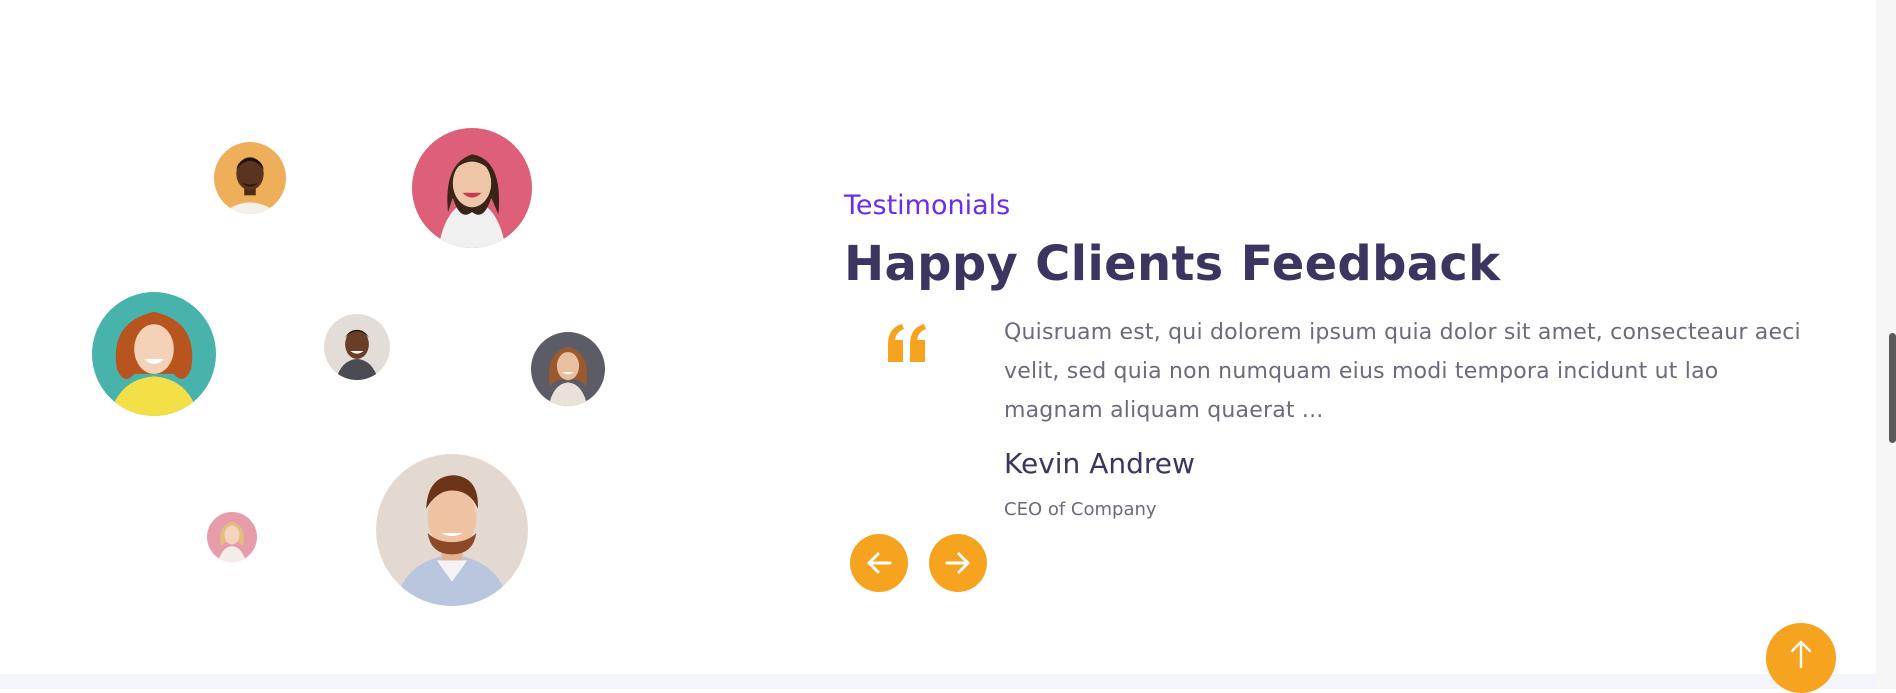  I want to click on arrow-left-icon, so click(879, 563).